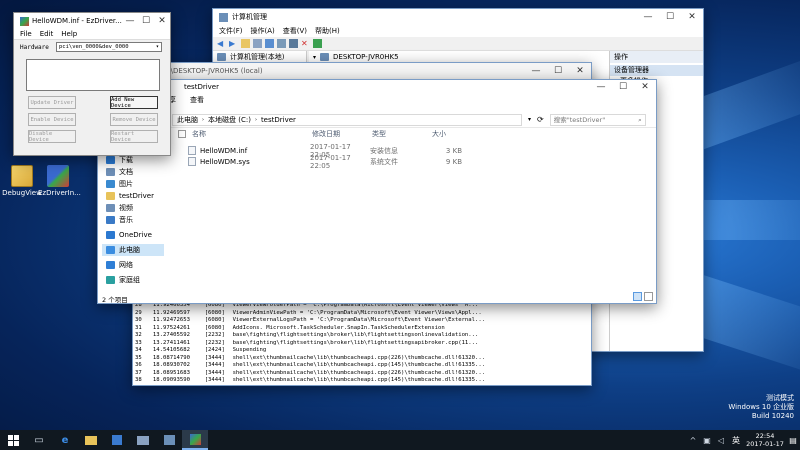  Describe the element at coordinates (187, 120) in the screenshot. I see `breadcrumb-item: 此电脑` at that location.